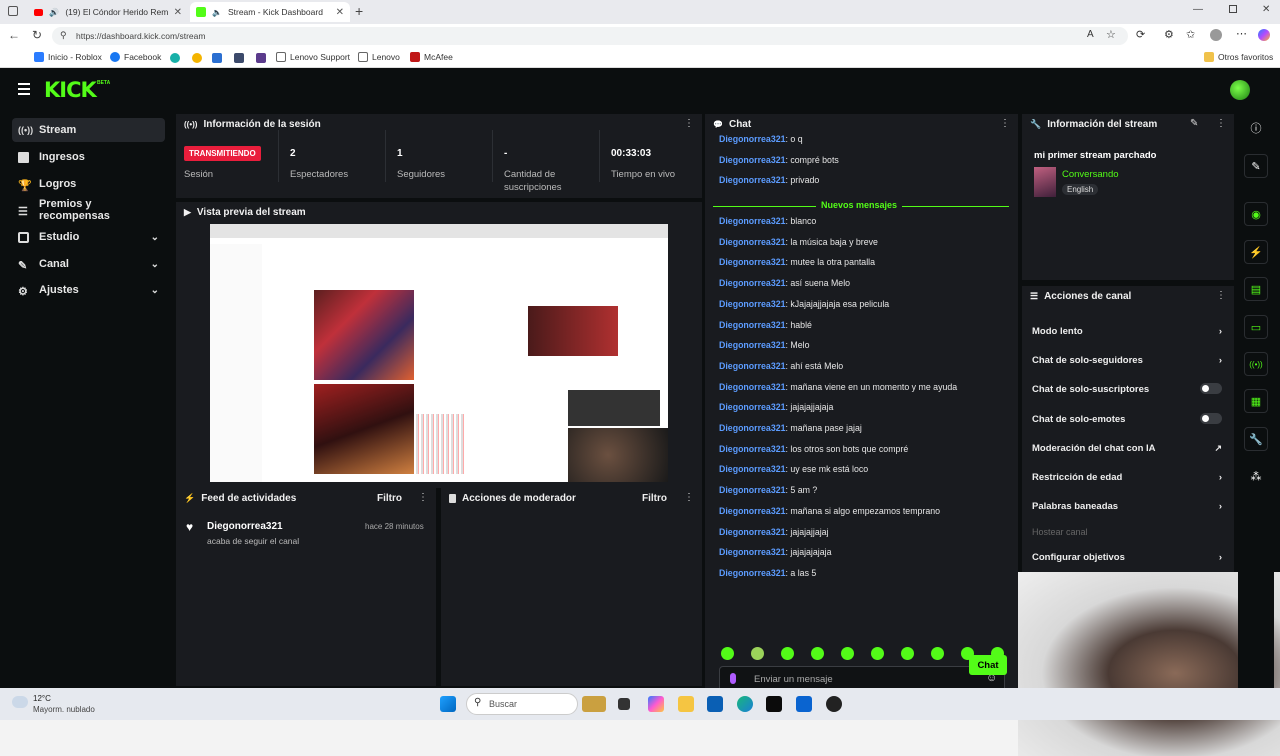 The width and height of the screenshot is (1280, 756). Describe the element at coordinates (313, 57) in the screenshot. I see `bookmark-lenovo-support: Lenovo Support` at that location.